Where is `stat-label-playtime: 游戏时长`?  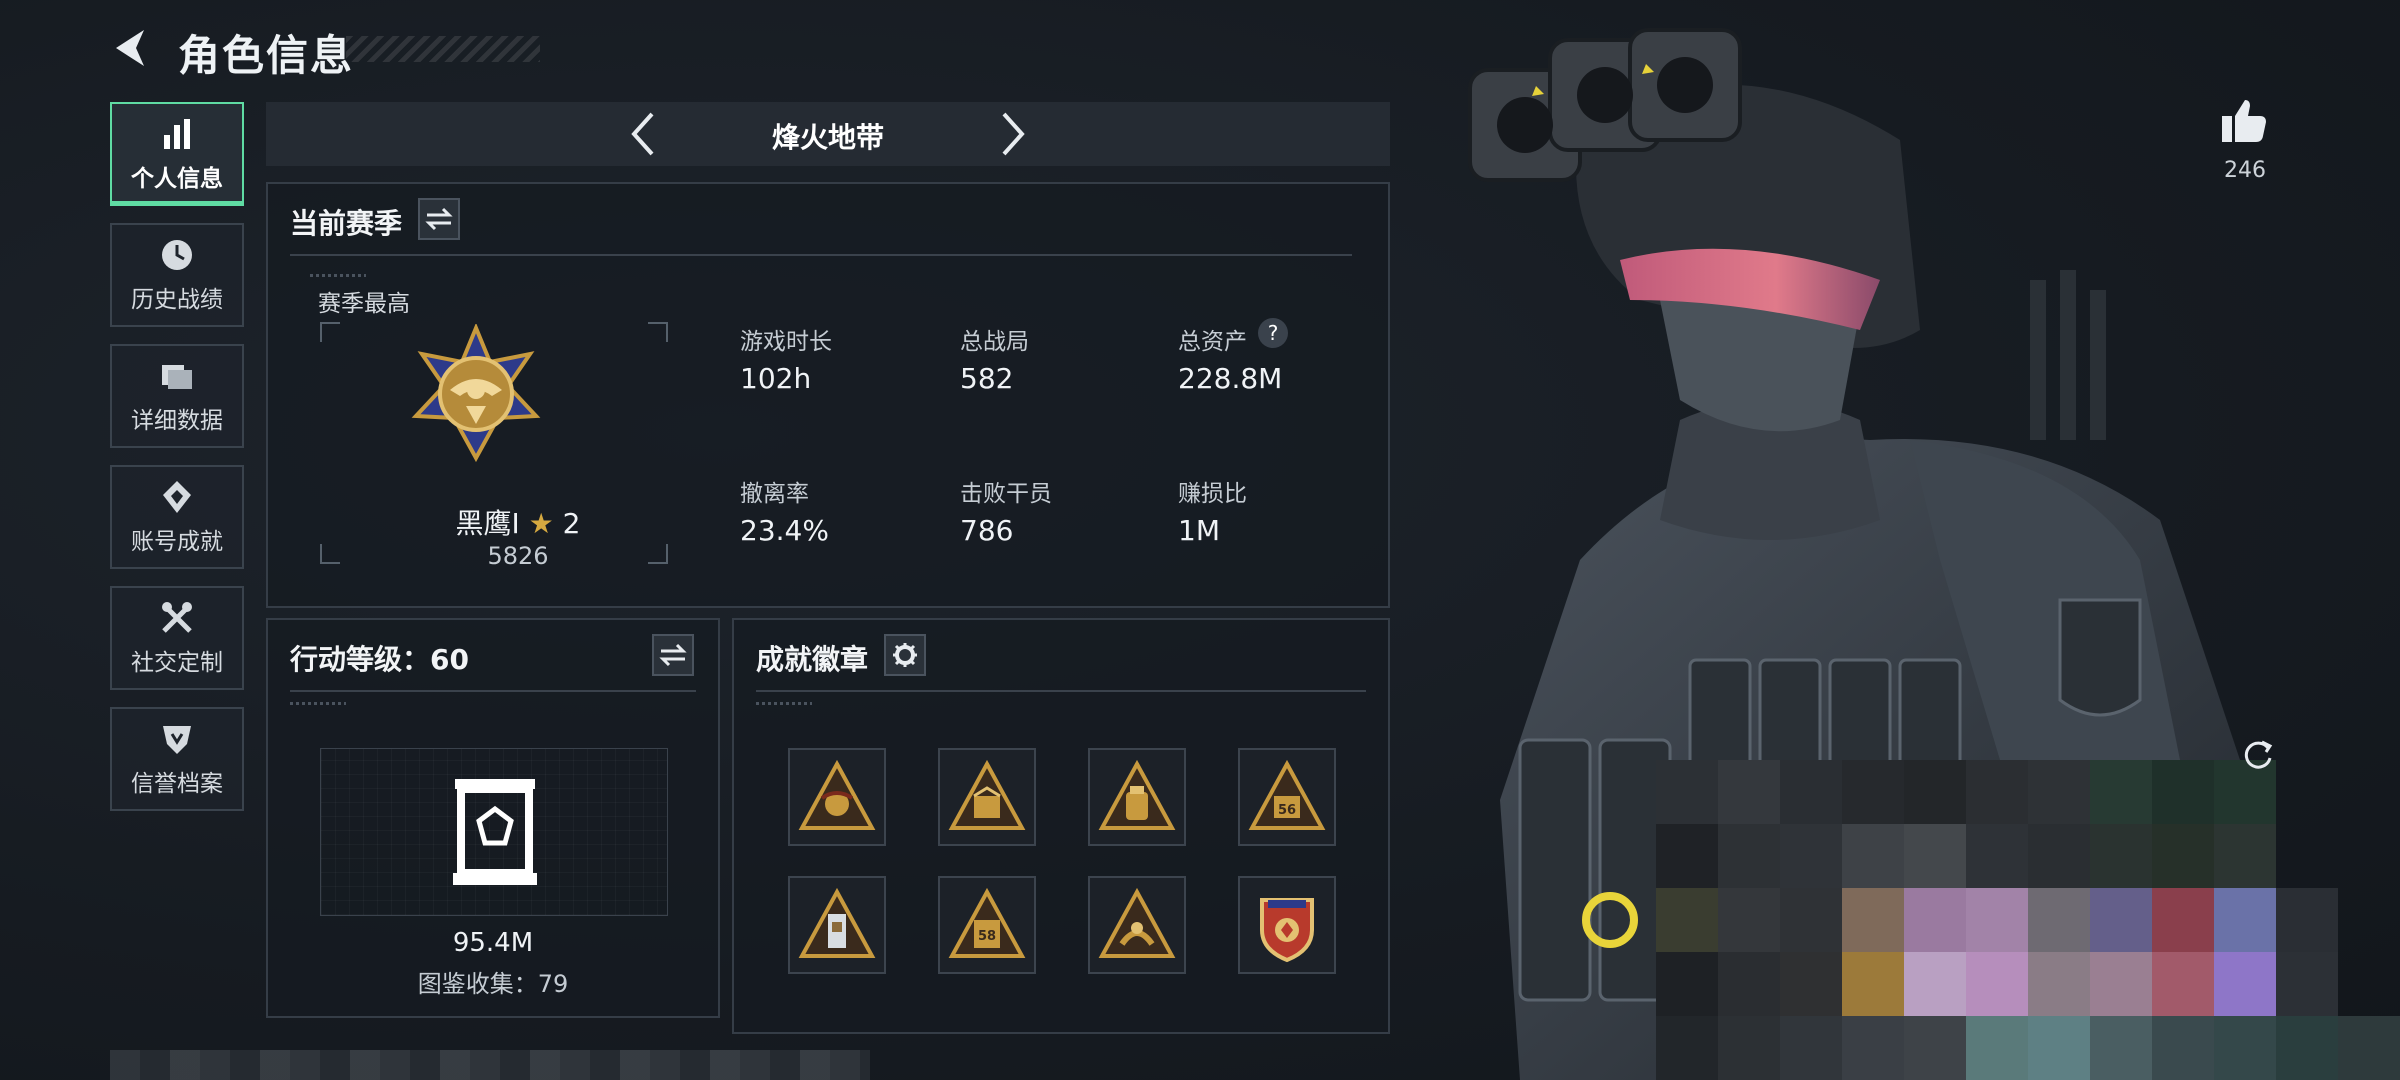
stat-label-playtime: 游戏时长 is located at coordinates (786, 342).